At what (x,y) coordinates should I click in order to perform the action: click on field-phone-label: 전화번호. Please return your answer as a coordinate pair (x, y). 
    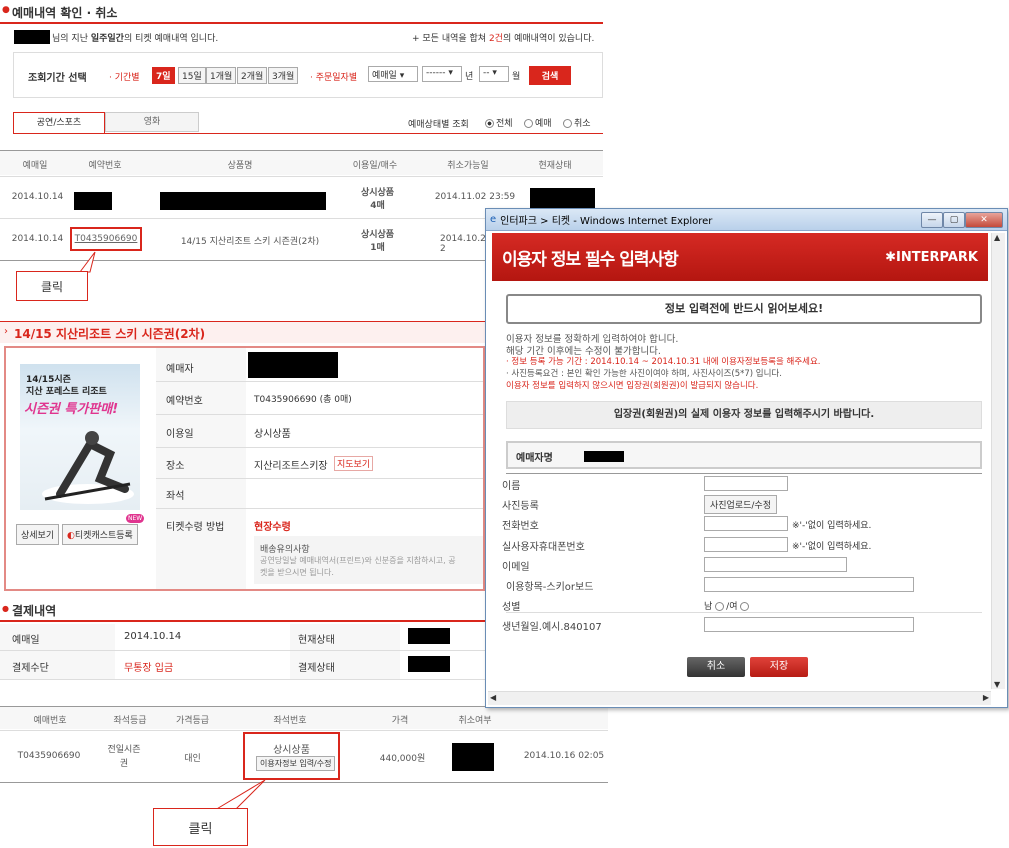
    Looking at the image, I should click on (520, 526).